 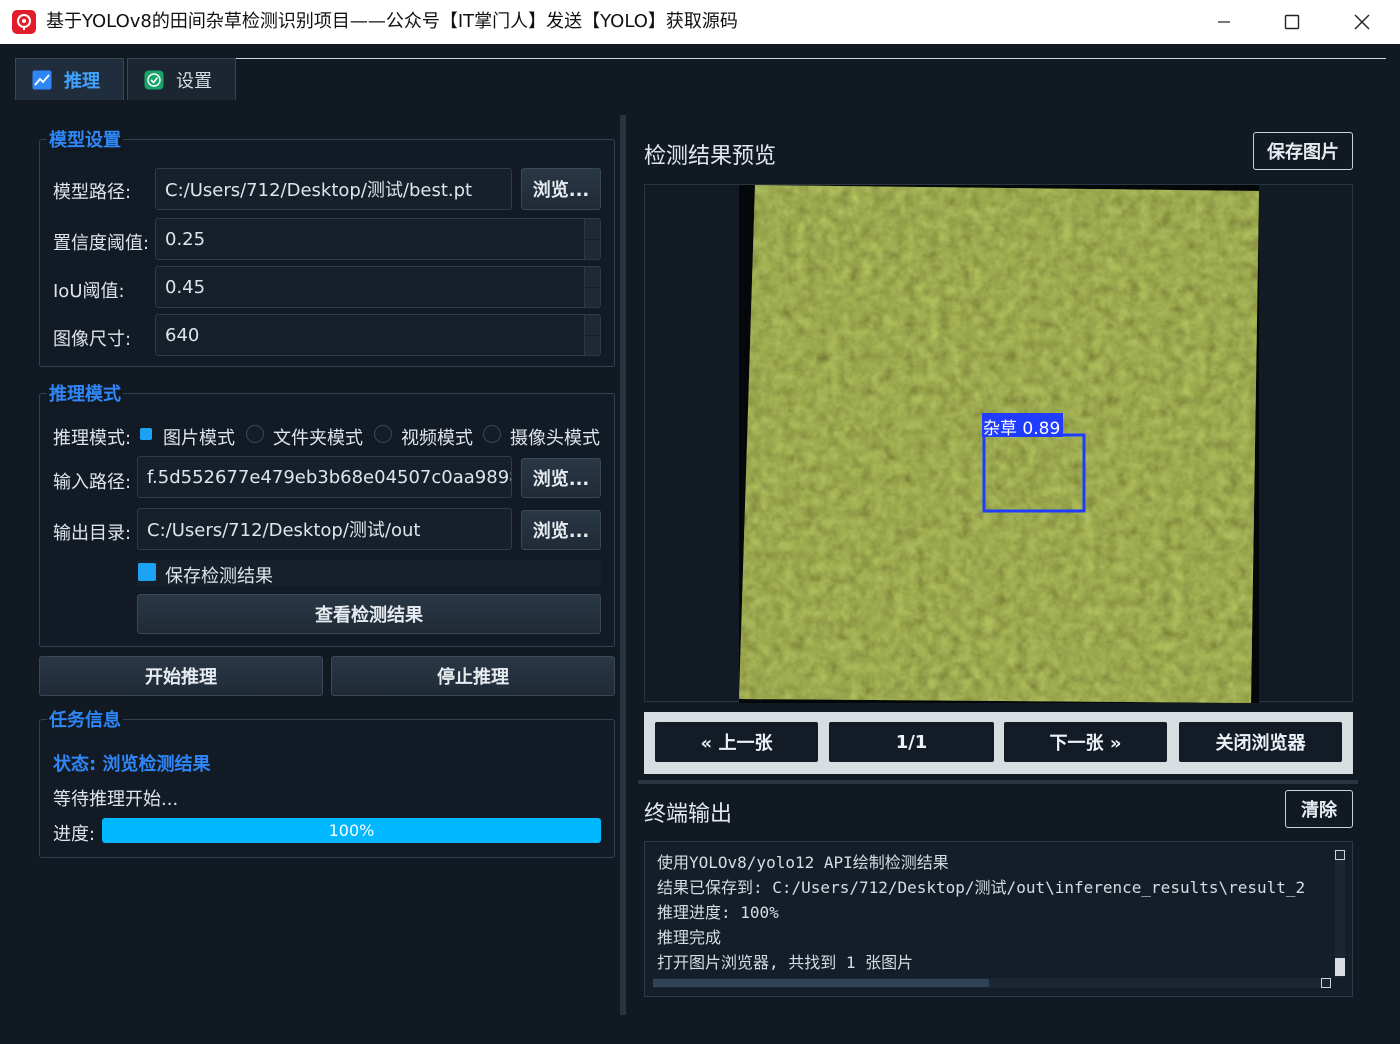 What do you see at coordinates (185, 239) in the screenshot?
I see `confidence-value: 0.25` at bounding box center [185, 239].